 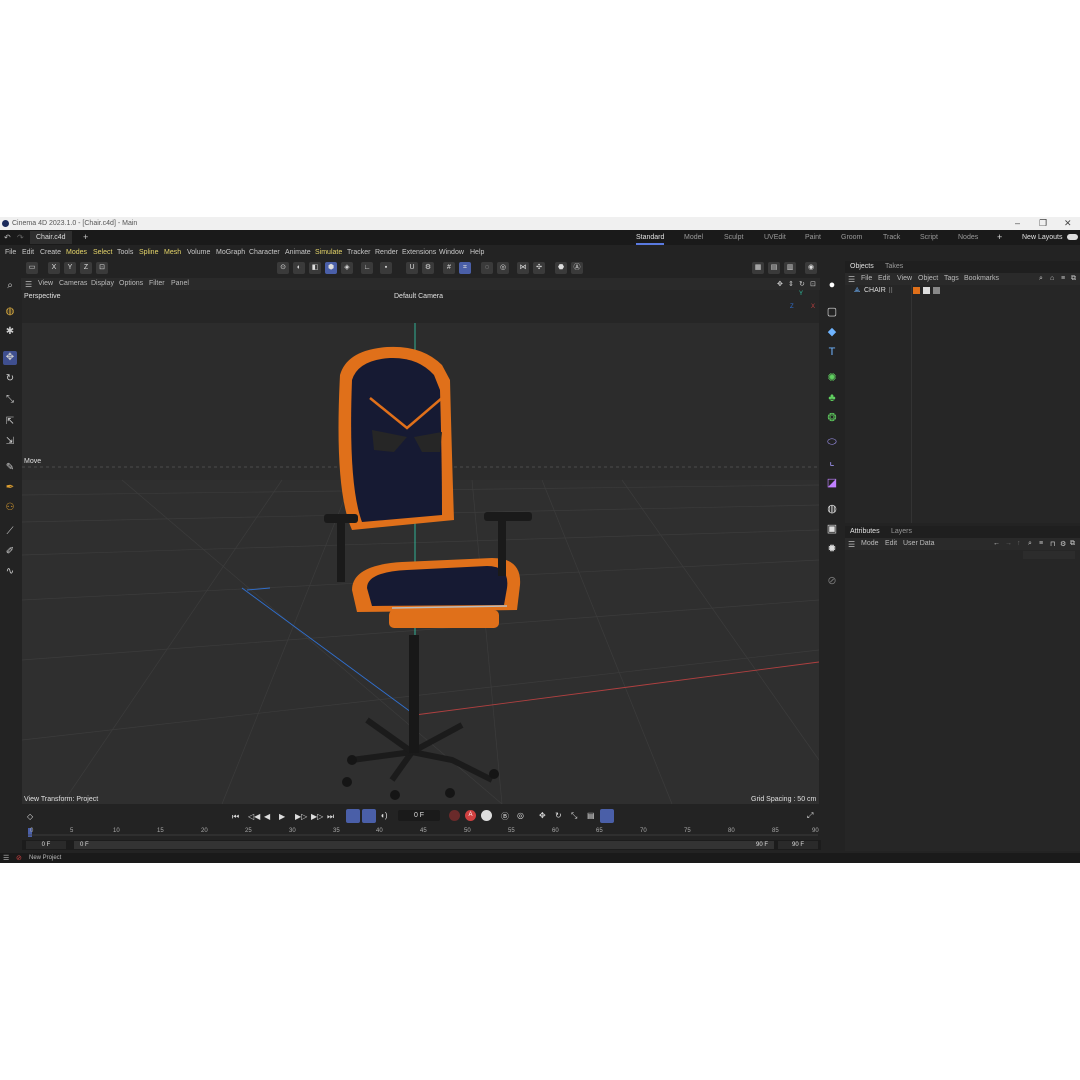 What do you see at coordinates (832, 378) in the screenshot?
I see `cloner-icon: ✺` at bounding box center [832, 378].